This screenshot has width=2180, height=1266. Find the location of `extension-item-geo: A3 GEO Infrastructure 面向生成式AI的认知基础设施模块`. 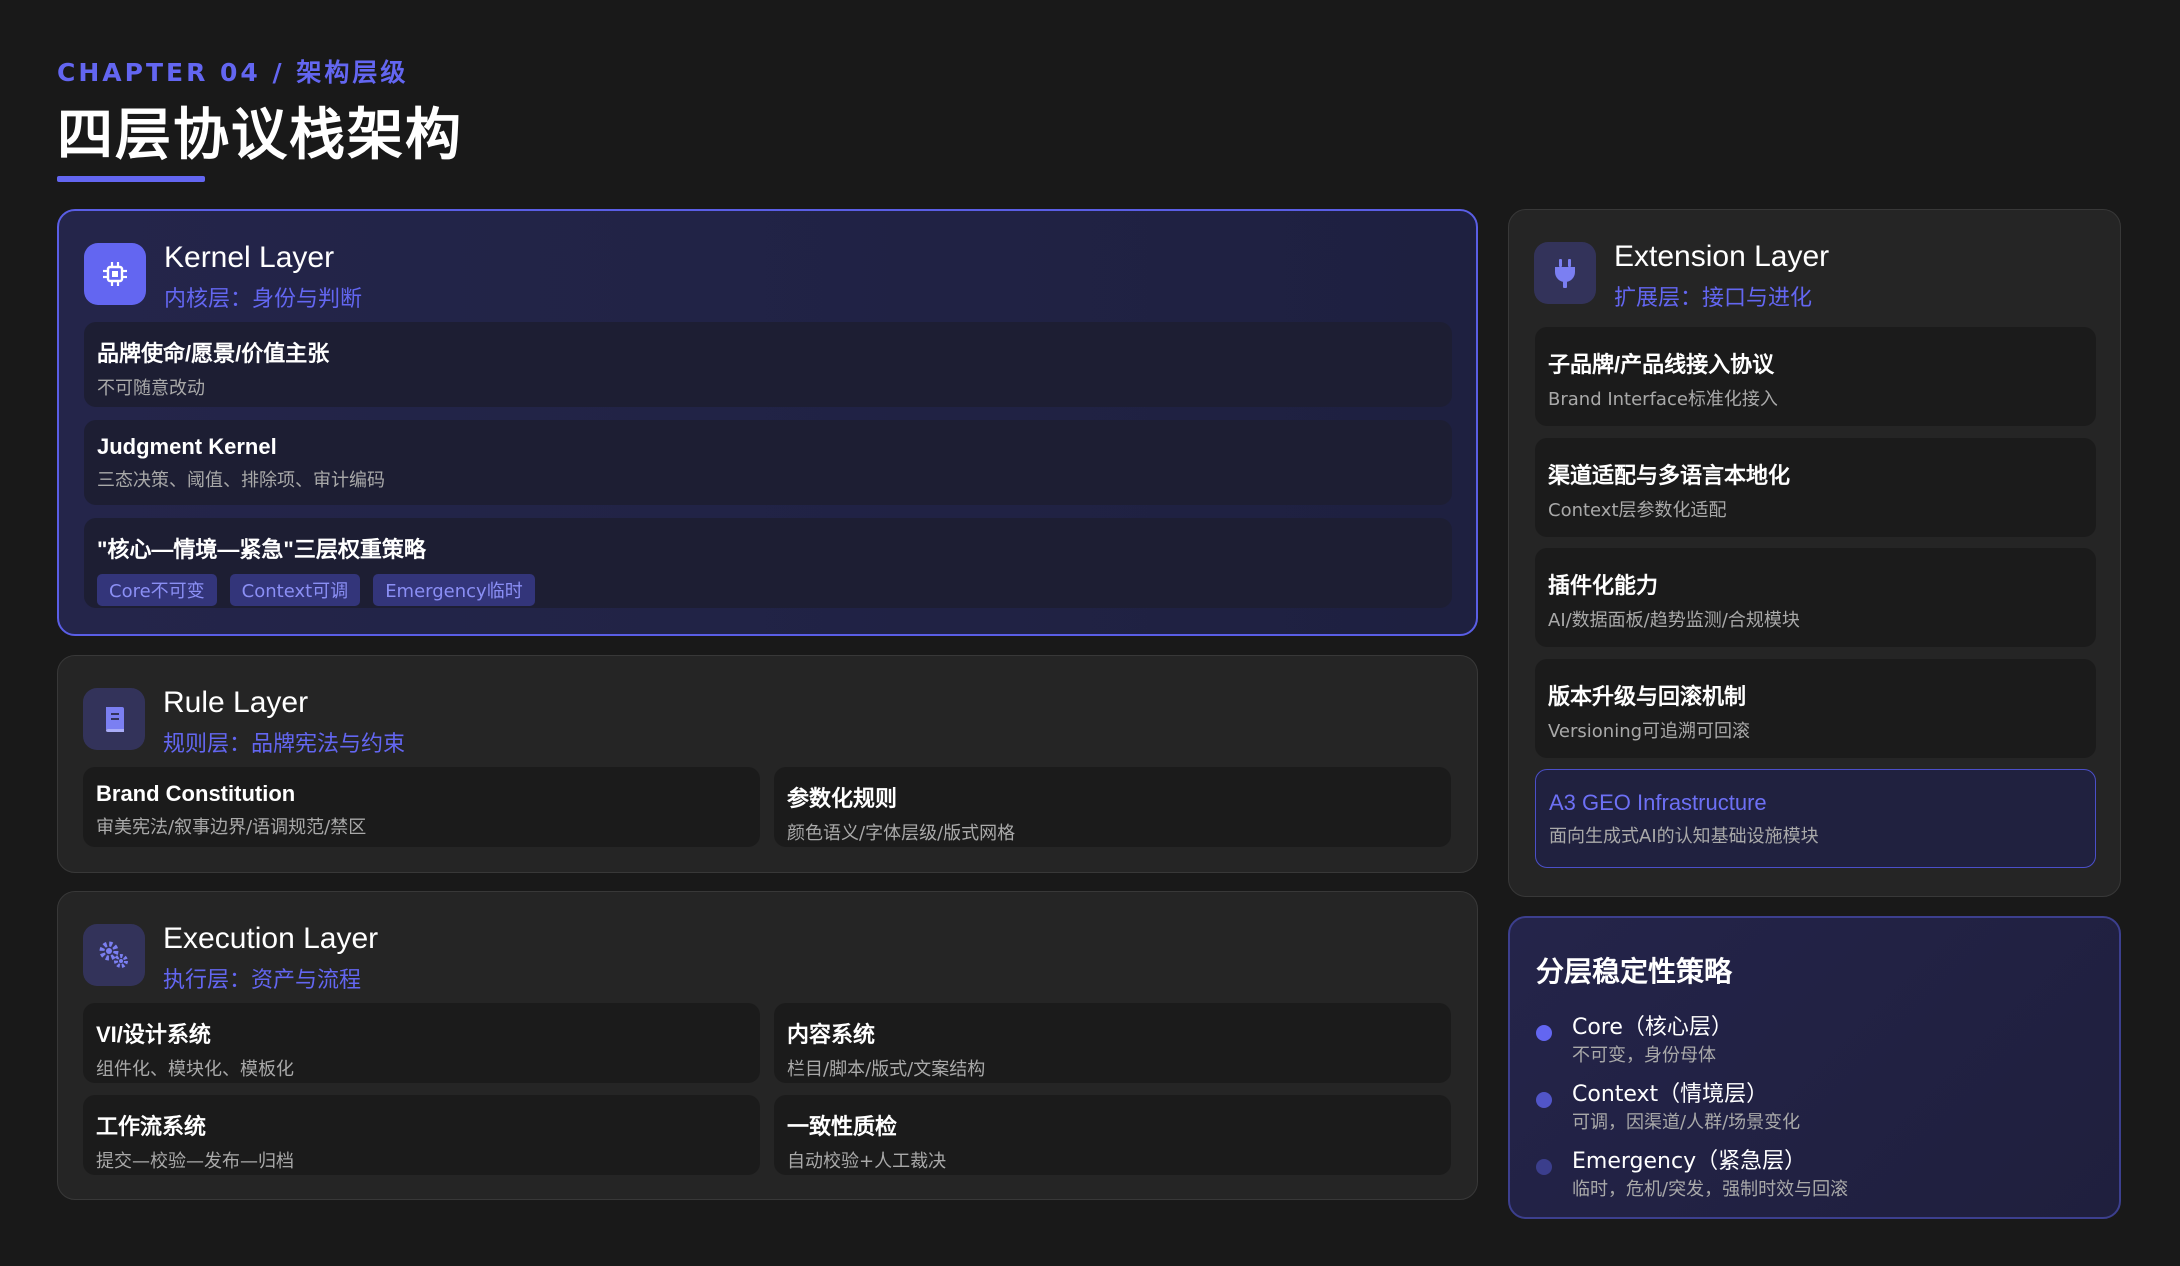

extension-item-geo: A3 GEO Infrastructure 面向生成式AI的认知基础设施模块 is located at coordinates (1815, 818).